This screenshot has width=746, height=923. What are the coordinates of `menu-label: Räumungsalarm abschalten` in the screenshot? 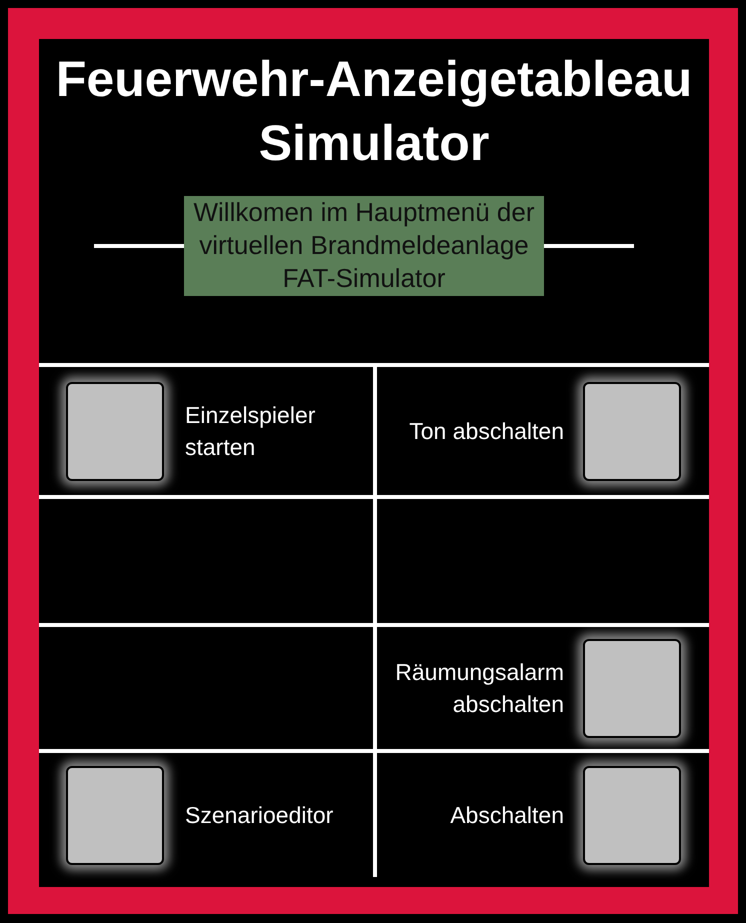 It's located at (479, 688).